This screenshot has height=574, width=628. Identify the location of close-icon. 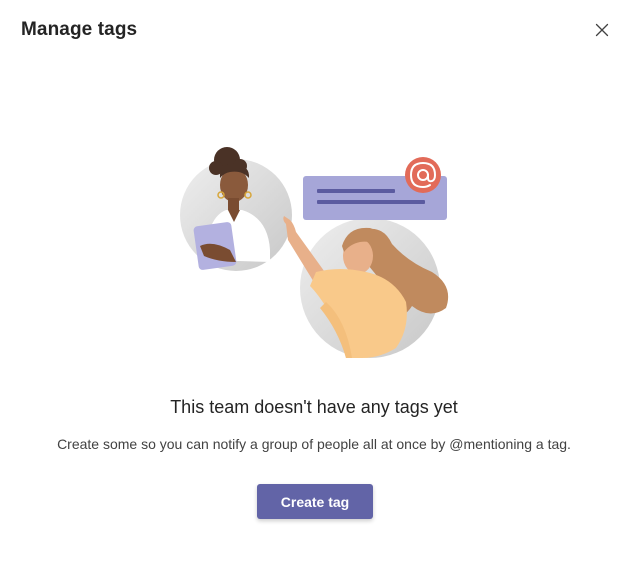
(602, 30).